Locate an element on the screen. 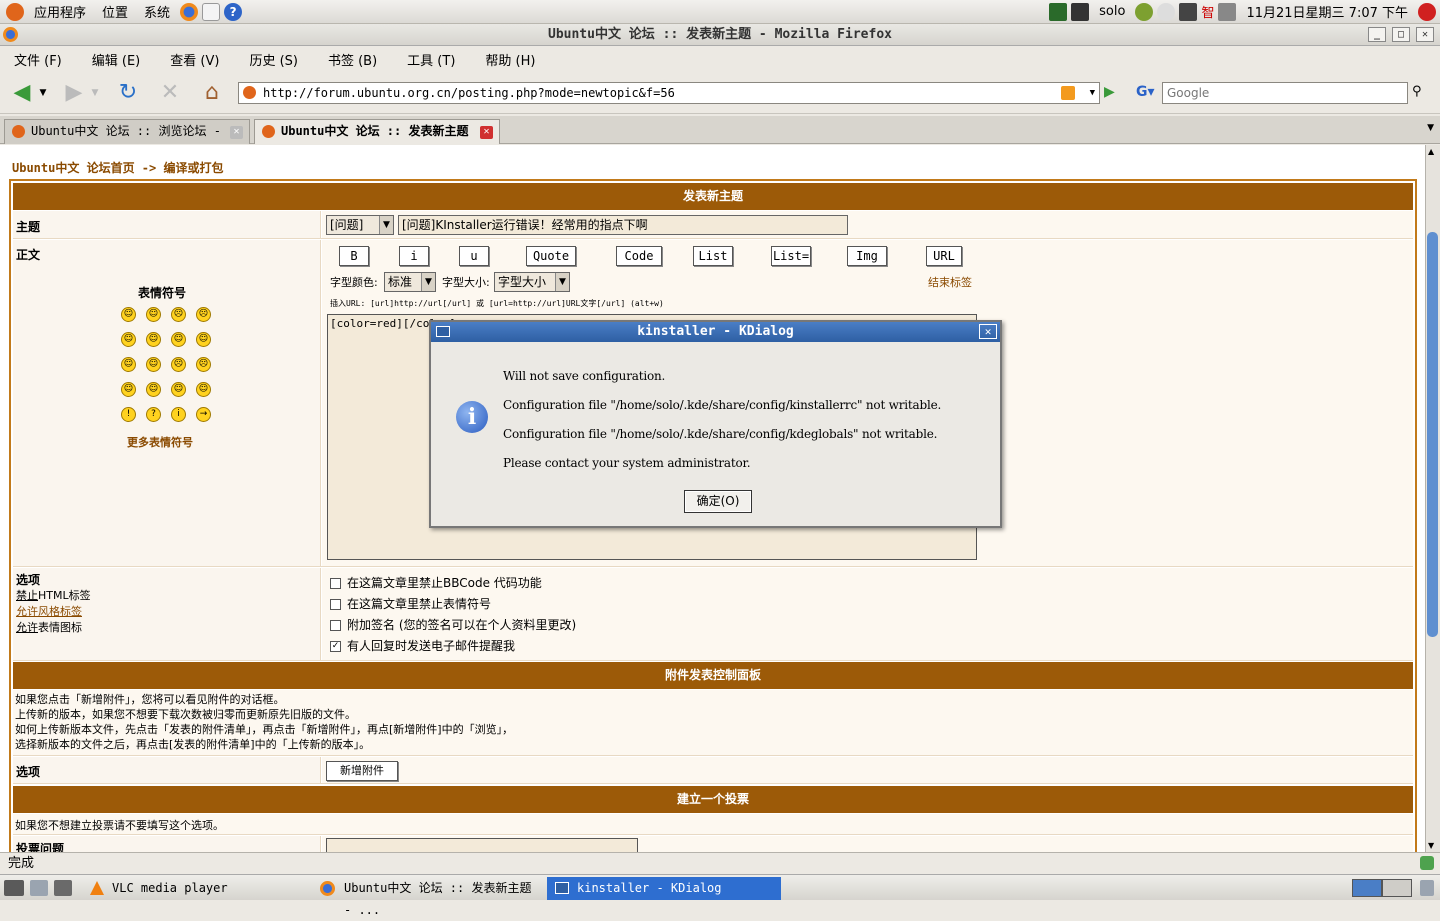 The width and height of the screenshot is (1440, 921). bbcode-button: B is located at coordinates (354, 256).